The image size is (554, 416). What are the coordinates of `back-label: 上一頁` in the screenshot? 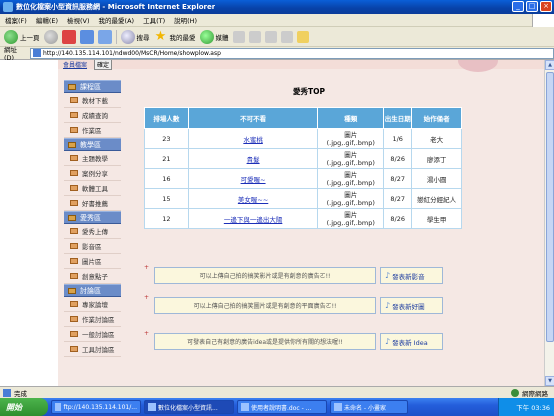 It's located at (30, 37).